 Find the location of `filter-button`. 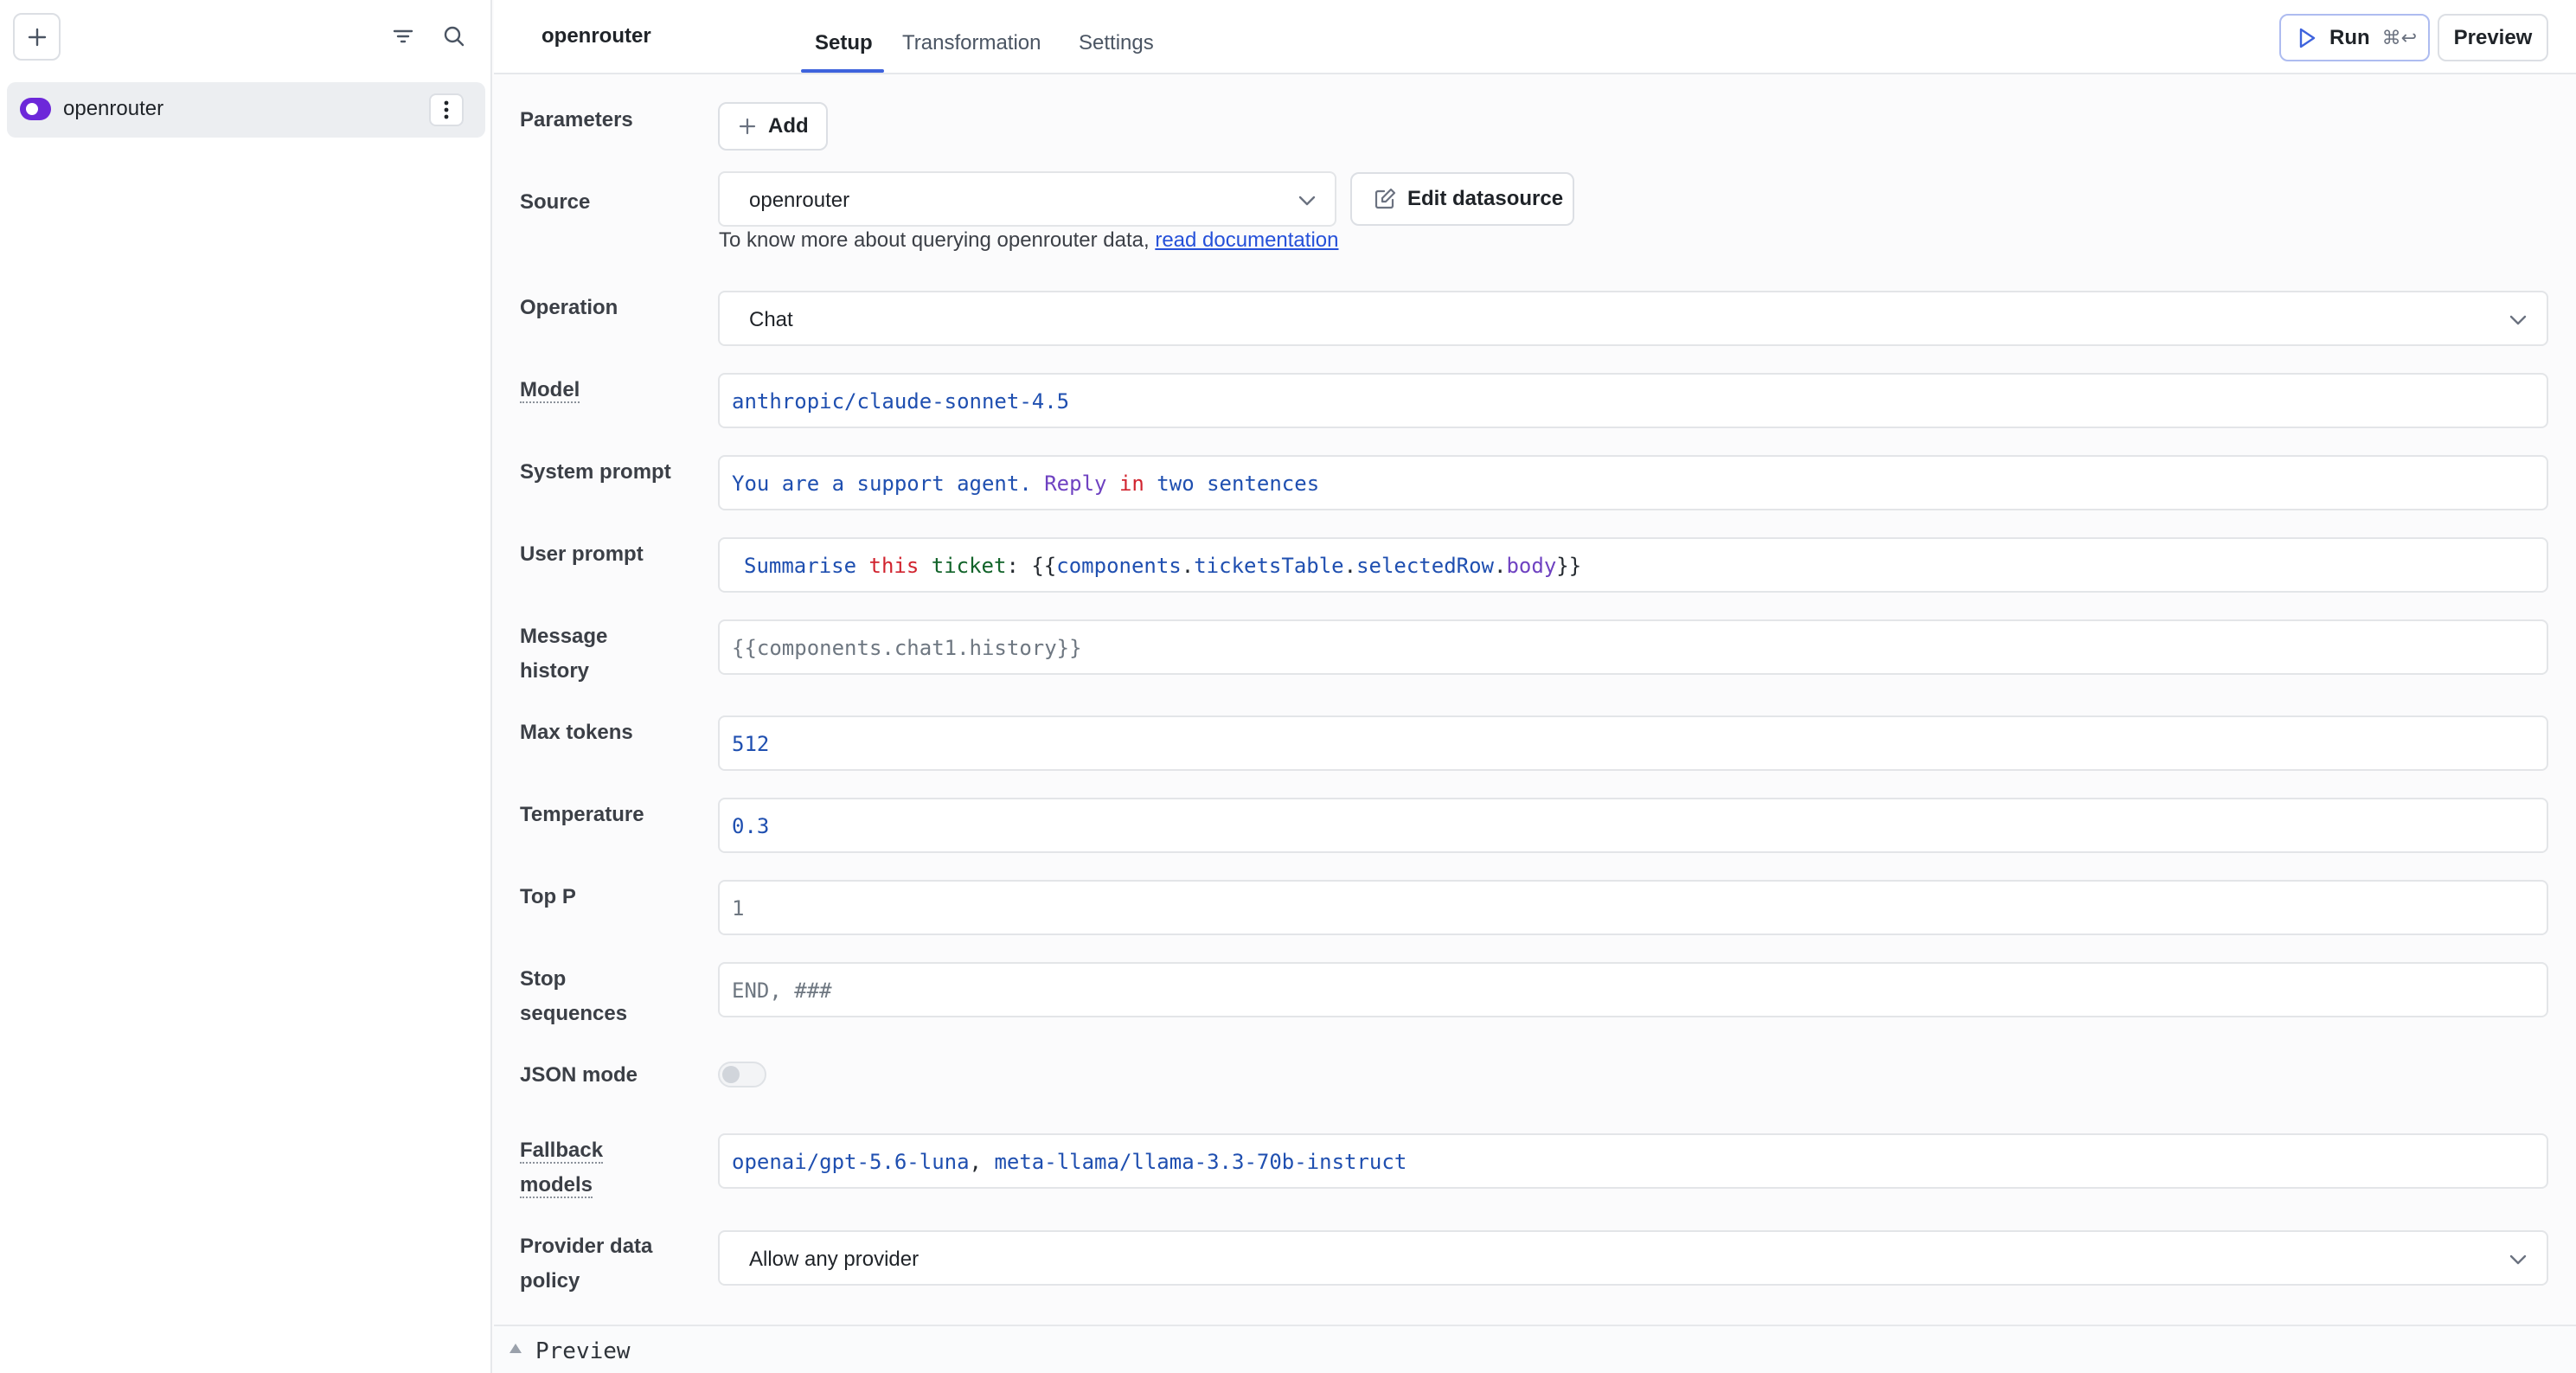

filter-button is located at coordinates (403, 36).